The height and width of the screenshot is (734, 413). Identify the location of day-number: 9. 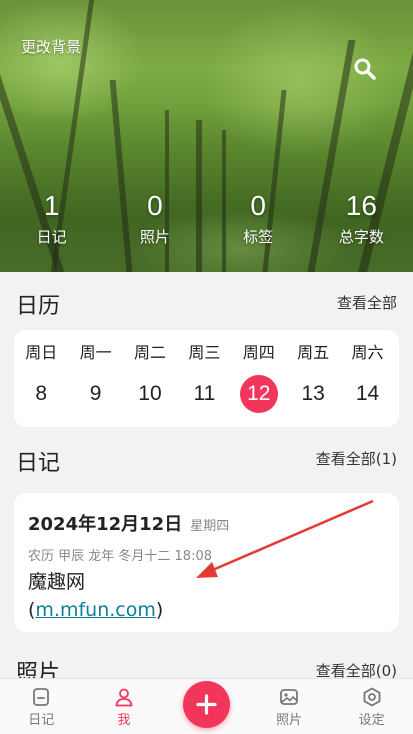
(95, 393).